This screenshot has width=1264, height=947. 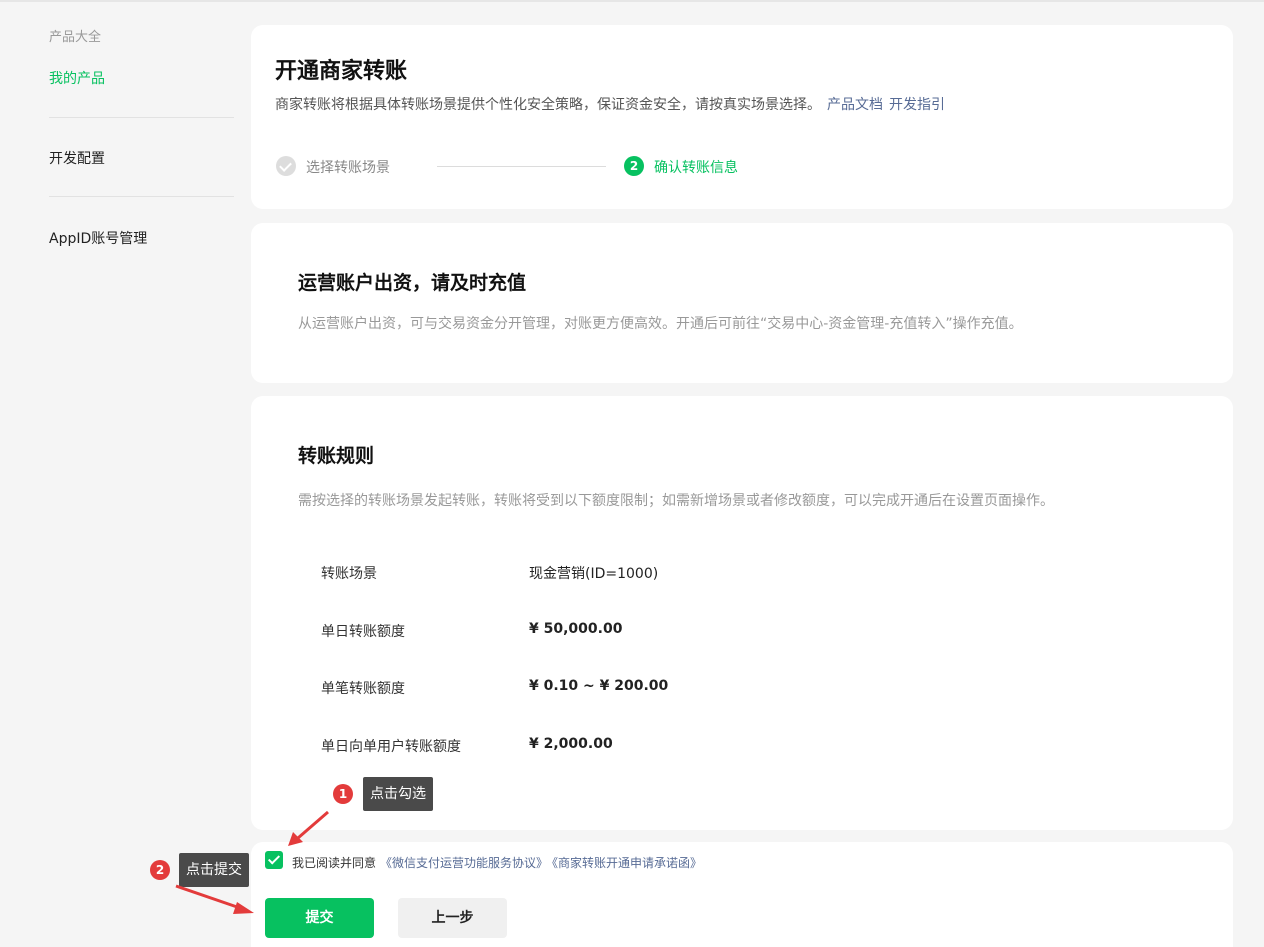 I want to click on rule-value-daily-limit: ¥ 50,000.00, so click(x=576, y=629).